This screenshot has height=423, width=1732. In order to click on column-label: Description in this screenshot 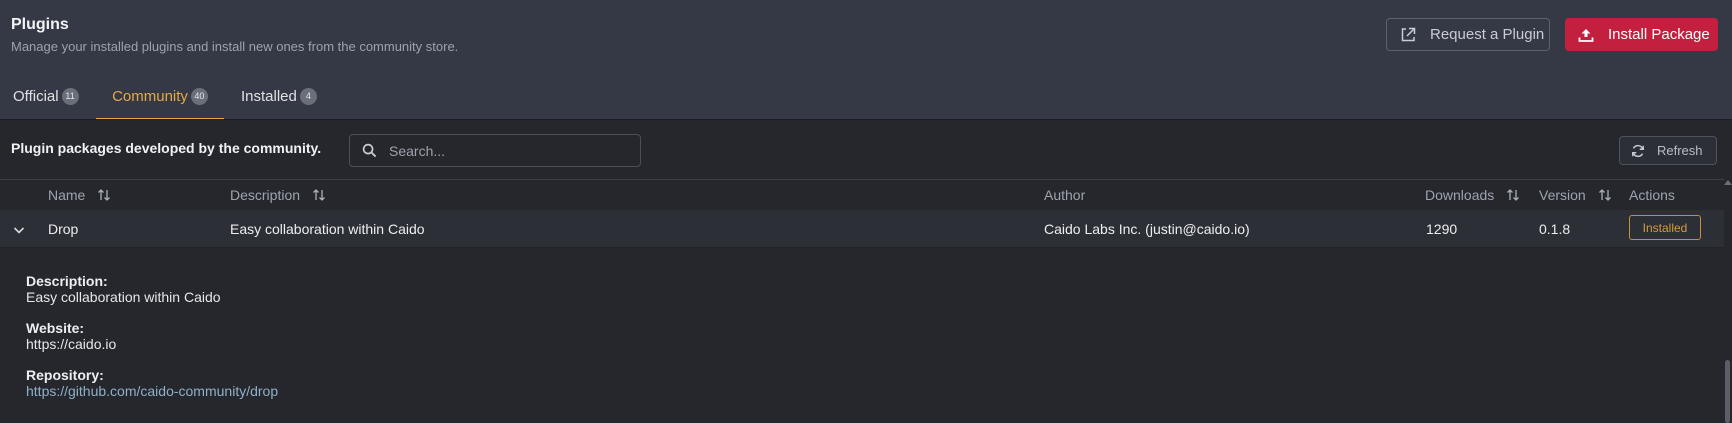, I will do `click(265, 195)`.